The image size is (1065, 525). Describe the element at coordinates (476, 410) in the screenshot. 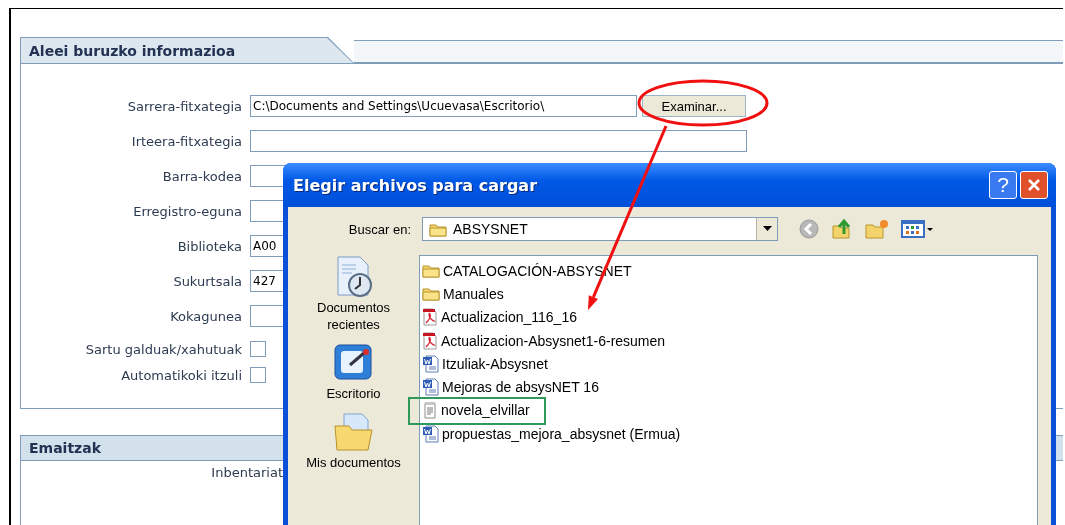

I see `file-item: novela_elvillar` at that location.